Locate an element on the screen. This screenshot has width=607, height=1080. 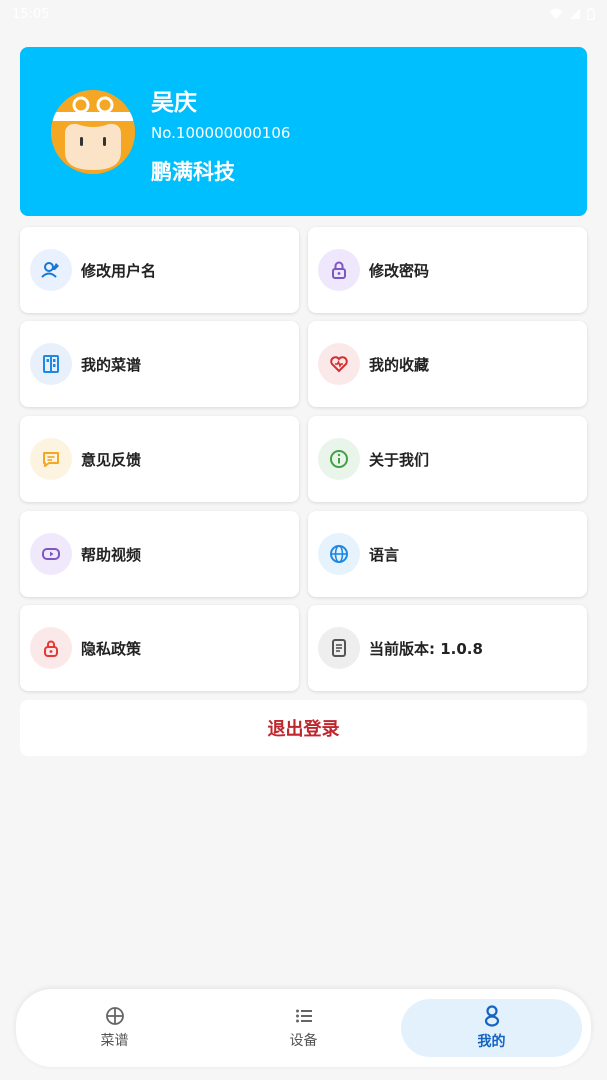
menu-label: 我的菜谱 is located at coordinates (111, 364).